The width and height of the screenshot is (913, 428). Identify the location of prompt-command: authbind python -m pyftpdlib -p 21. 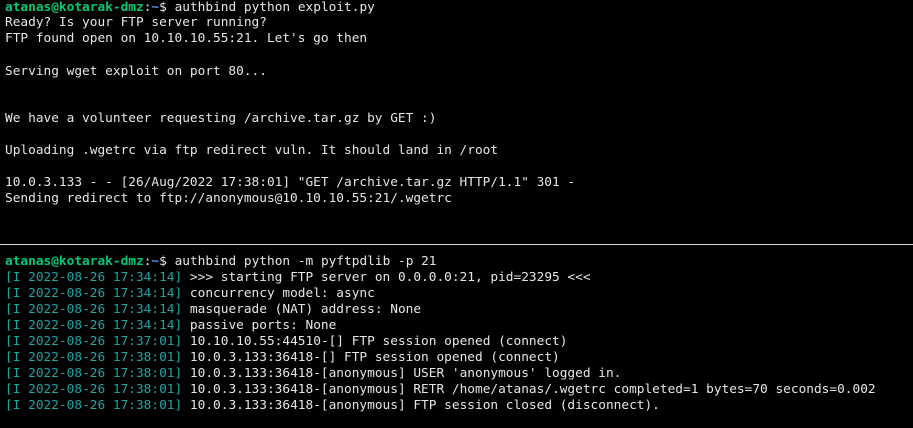
(305, 261).